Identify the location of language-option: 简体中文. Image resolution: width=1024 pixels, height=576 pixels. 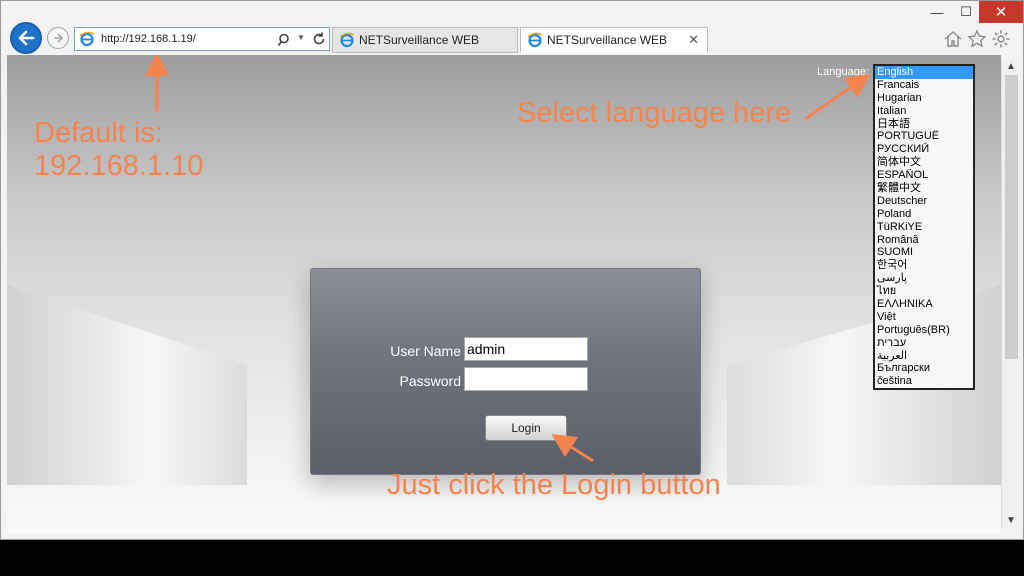
(924, 162).